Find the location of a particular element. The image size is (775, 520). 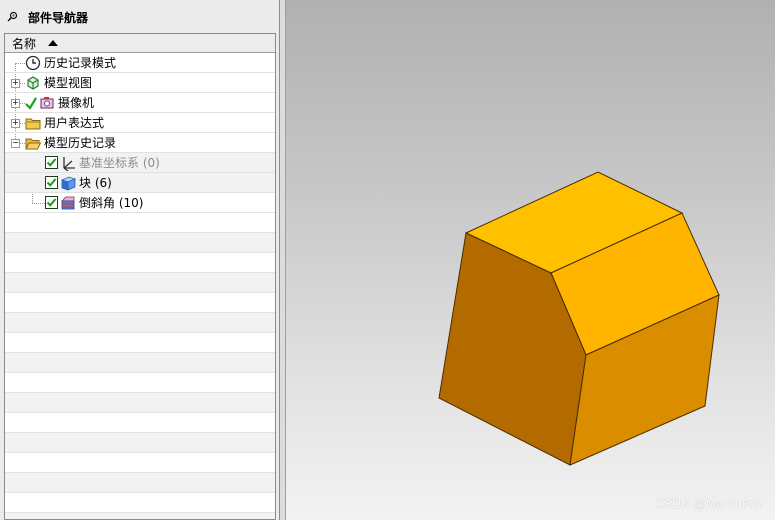

tree-item-chamfer: 倒斜角 (10) is located at coordinates (140, 203).